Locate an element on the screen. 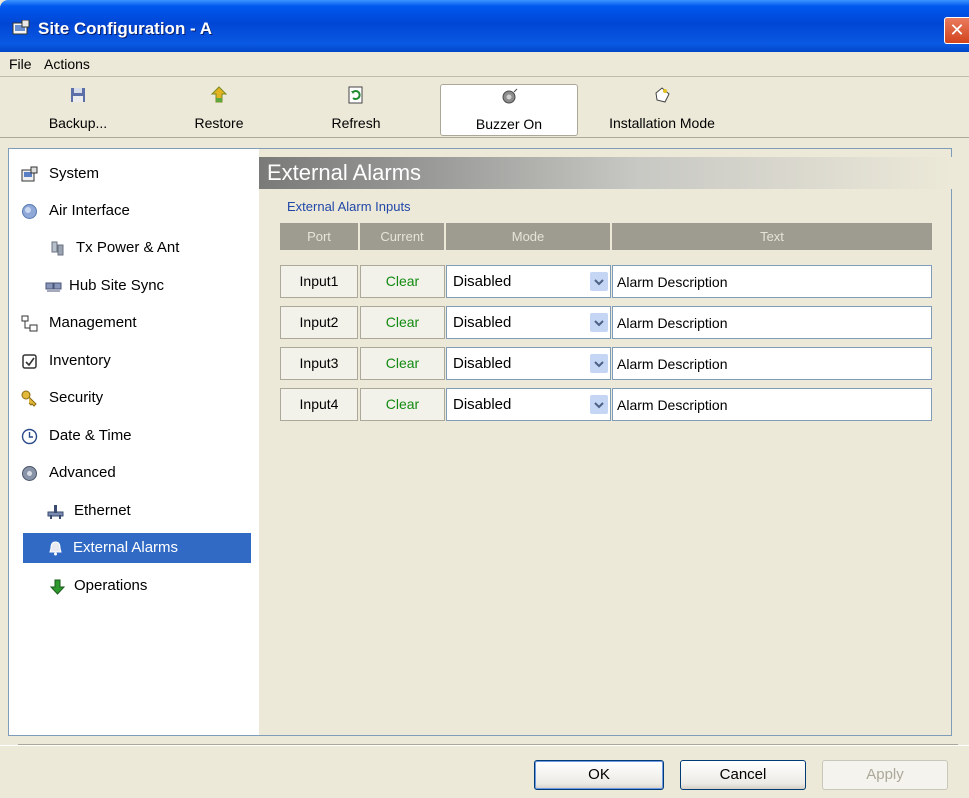  sidebar-item-management: Management is located at coordinates (113, 323).